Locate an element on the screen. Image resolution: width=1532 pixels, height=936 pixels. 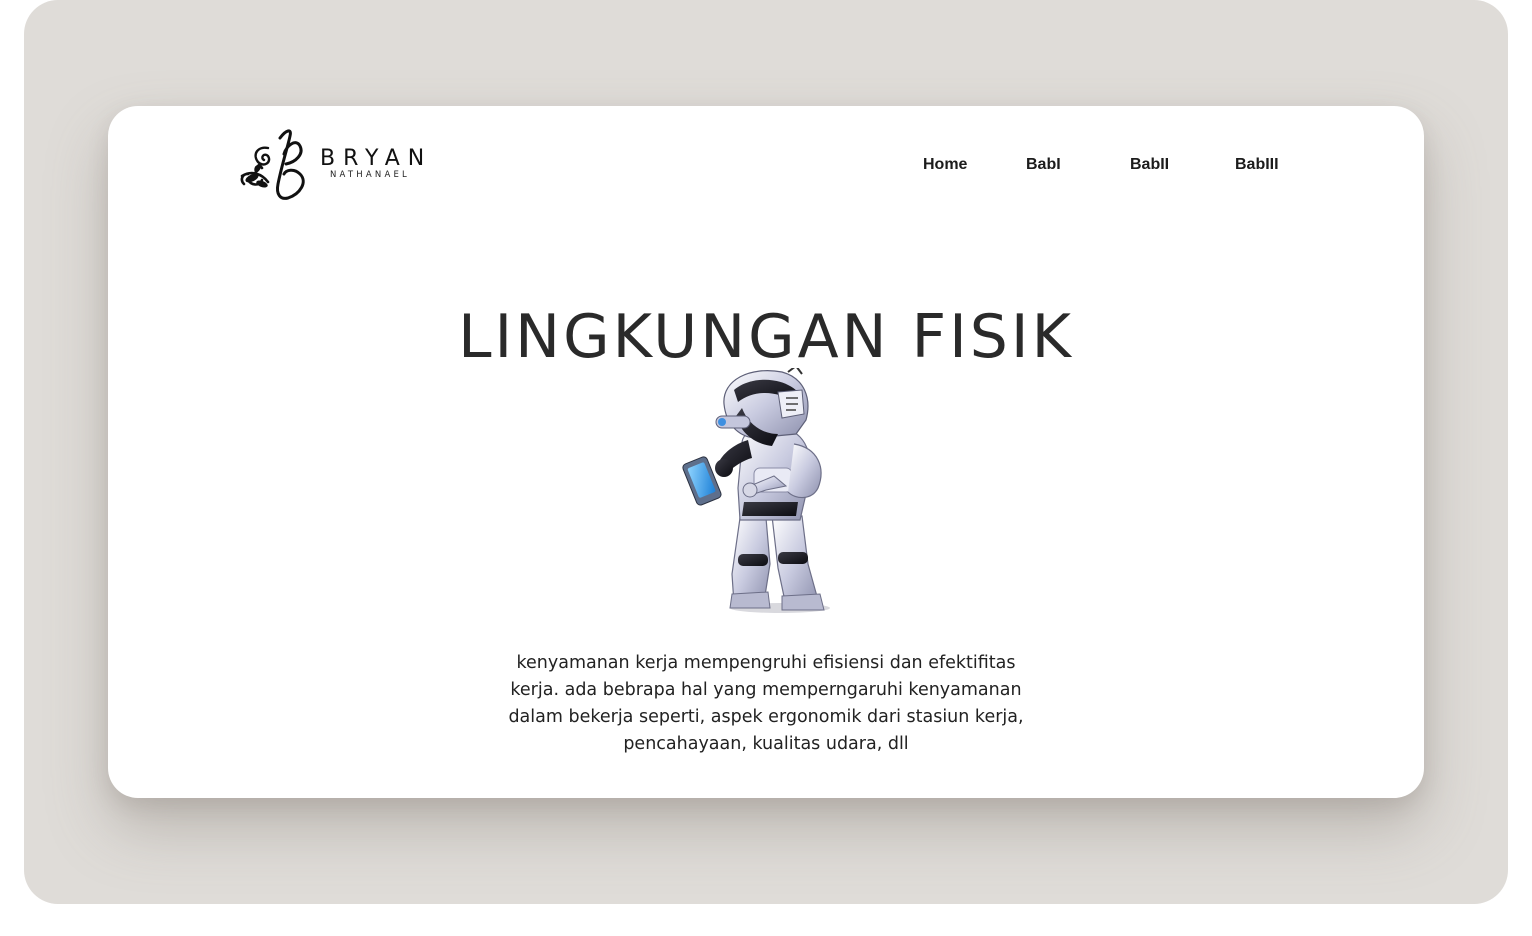
nav-item-bab3: BabIII is located at coordinates (1257, 165).